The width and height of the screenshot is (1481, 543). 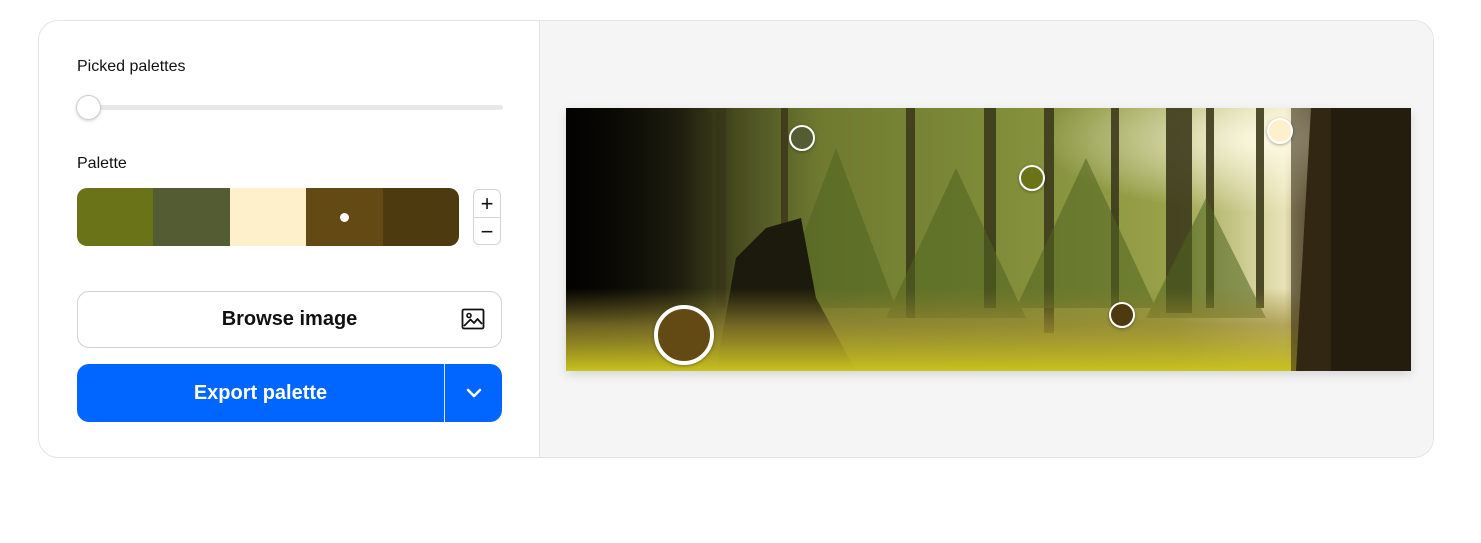 I want to click on palette-label: Palette, so click(x=102, y=163).